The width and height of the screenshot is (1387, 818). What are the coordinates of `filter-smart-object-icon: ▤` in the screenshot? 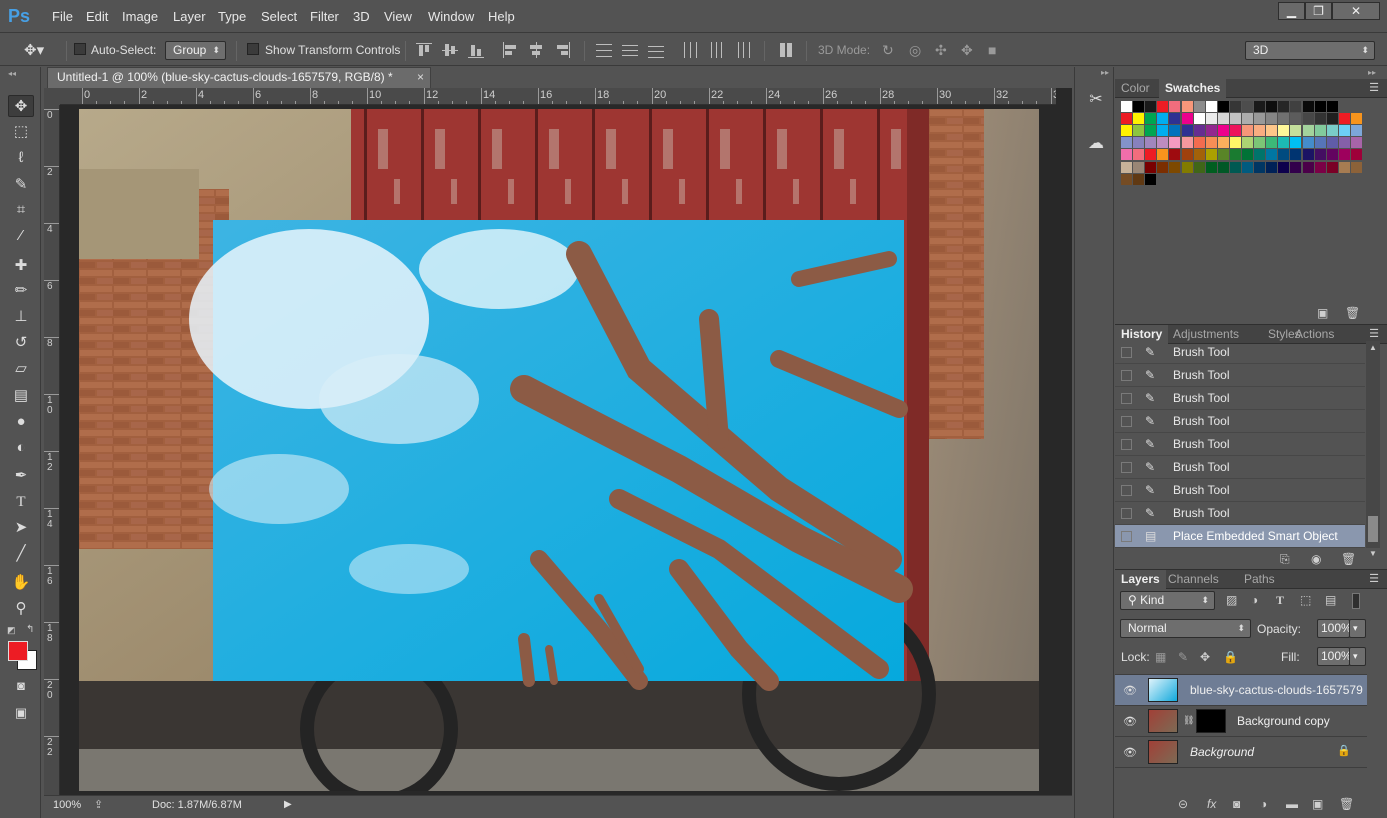 It's located at (1330, 600).